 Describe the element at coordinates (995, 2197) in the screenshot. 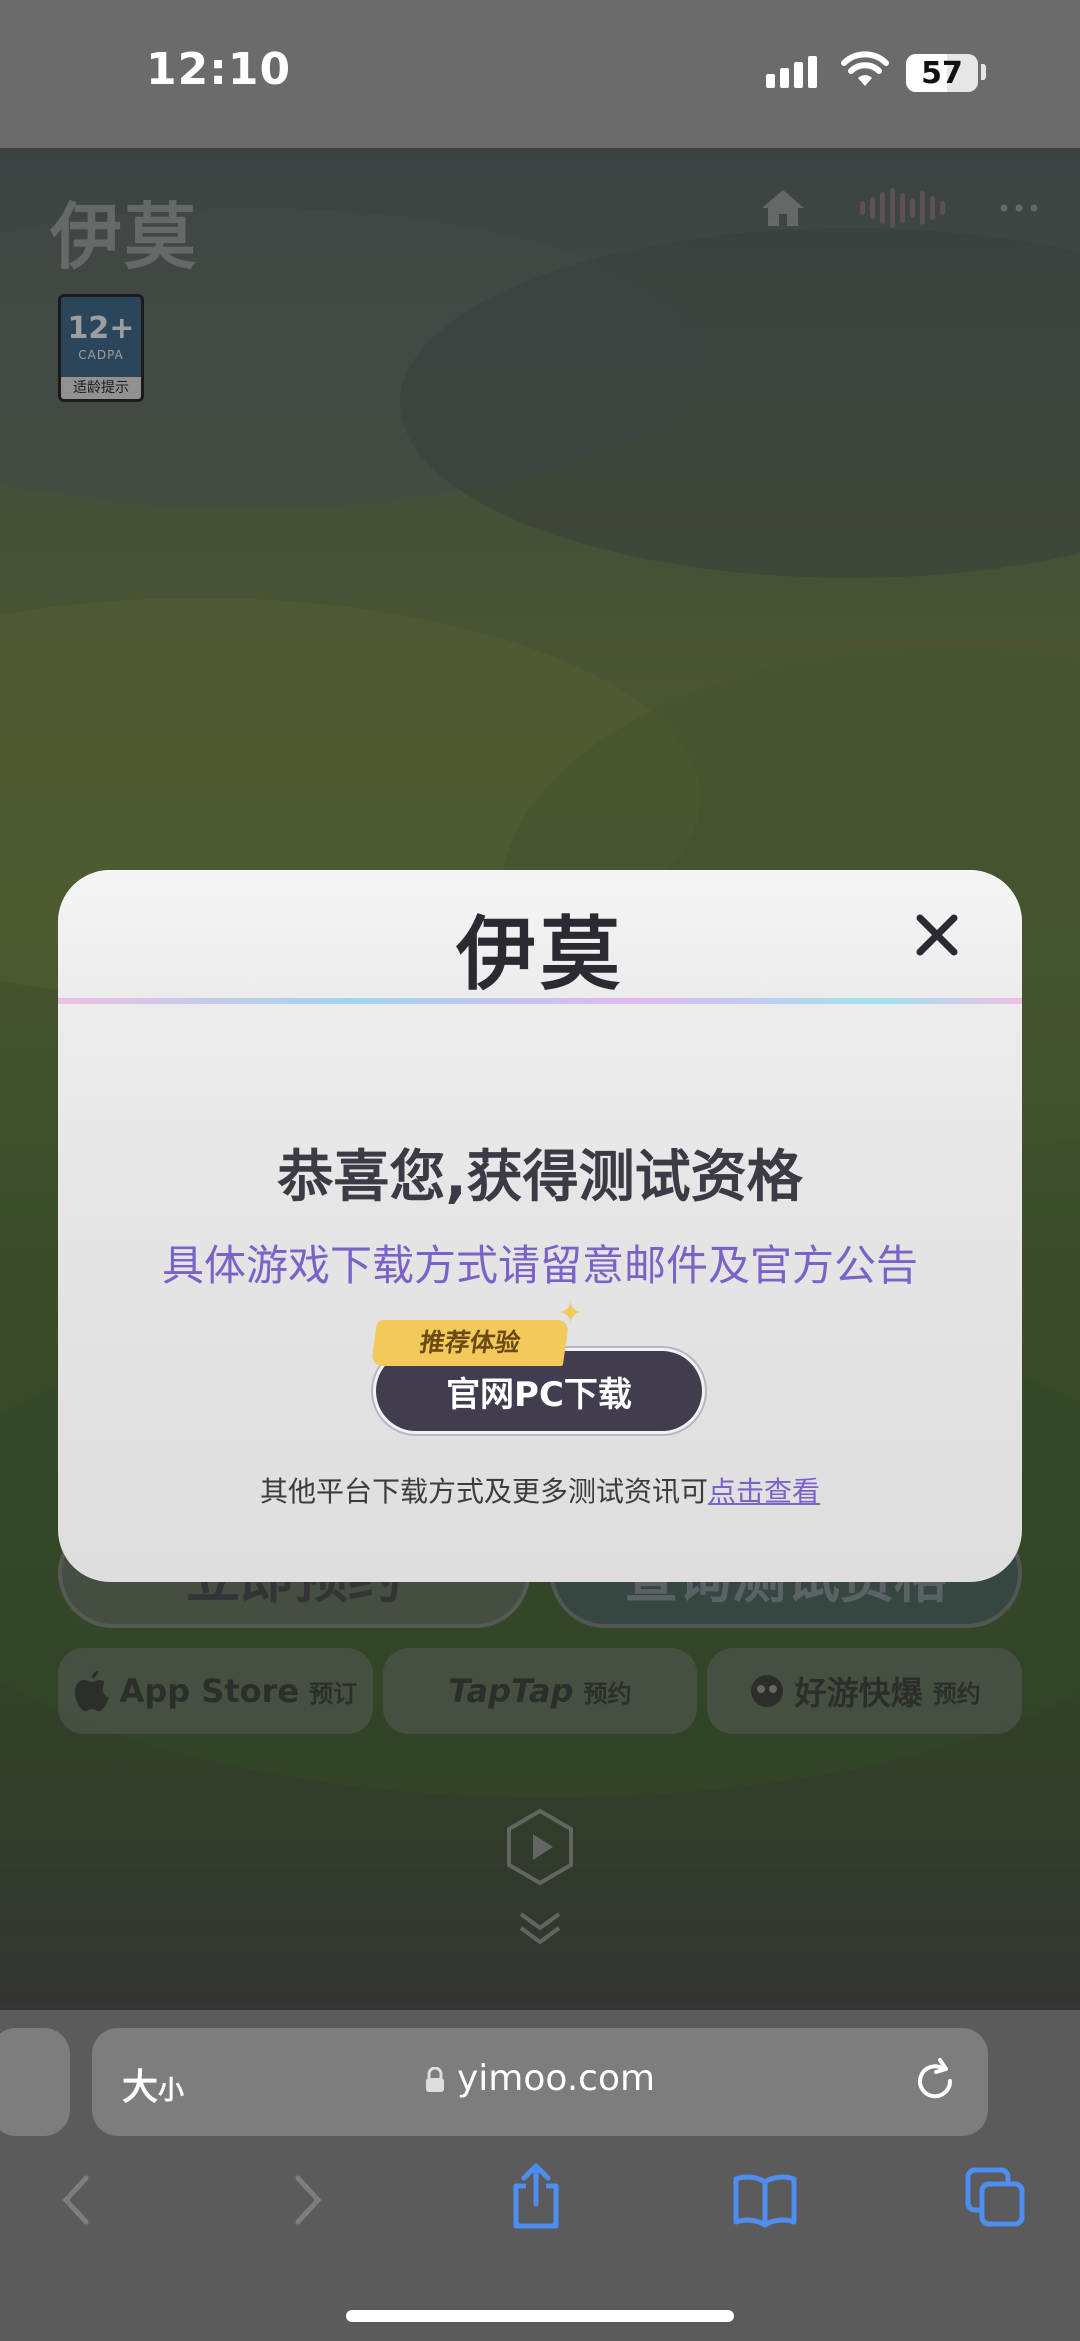

I see `tabs-icon` at that location.